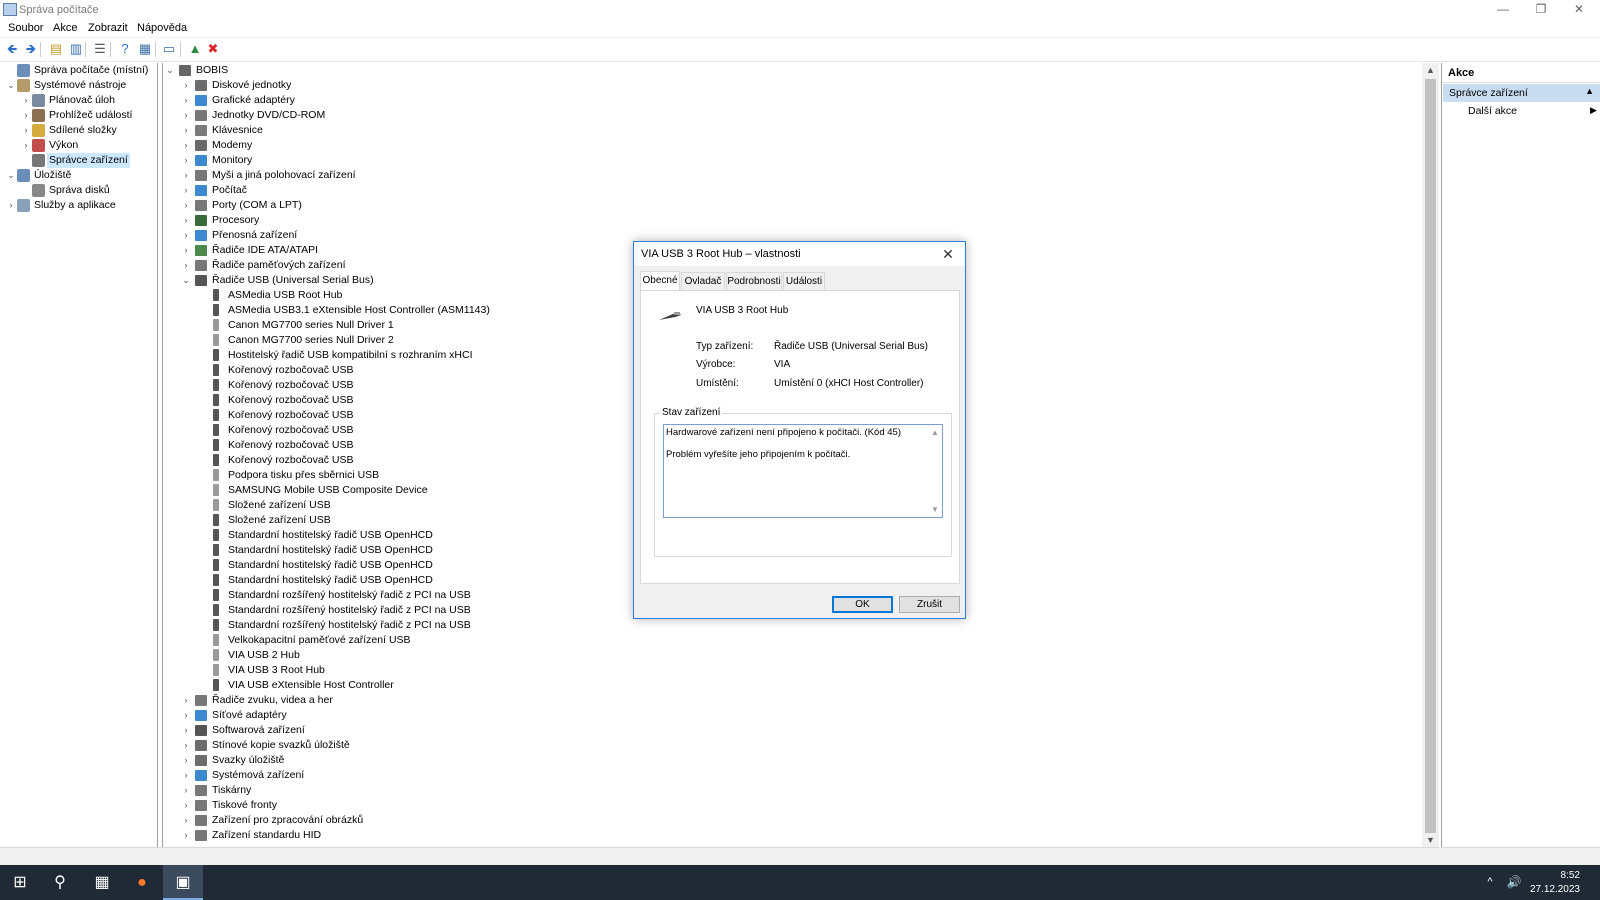 The image size is (1600, 900). I want to click on more-actions-item: Další akce ▶, so click(1532, 111).